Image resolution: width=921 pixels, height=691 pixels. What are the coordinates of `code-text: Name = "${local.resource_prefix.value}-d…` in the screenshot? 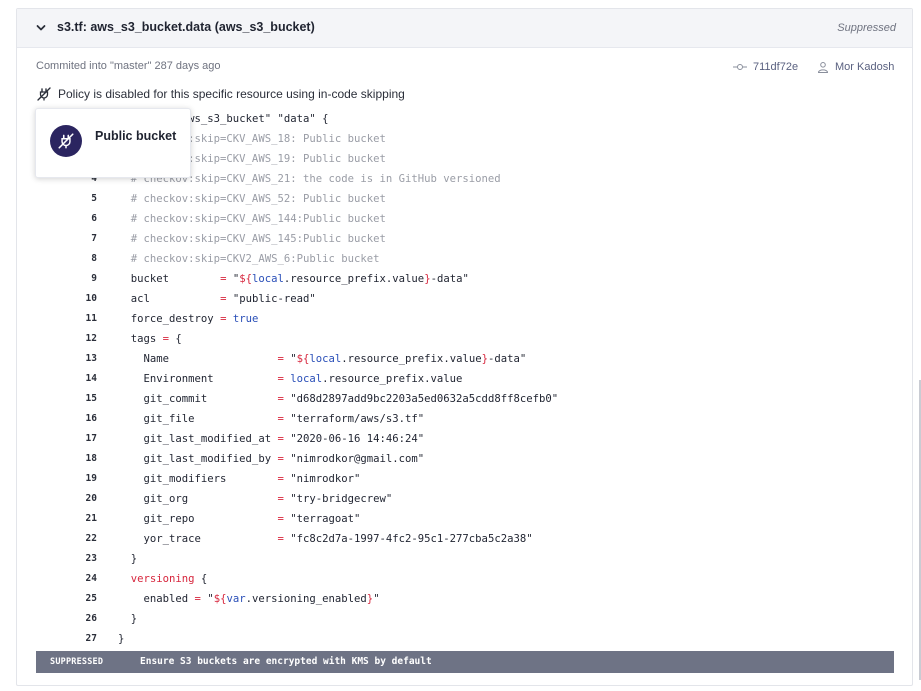 It's located at (322, 359).